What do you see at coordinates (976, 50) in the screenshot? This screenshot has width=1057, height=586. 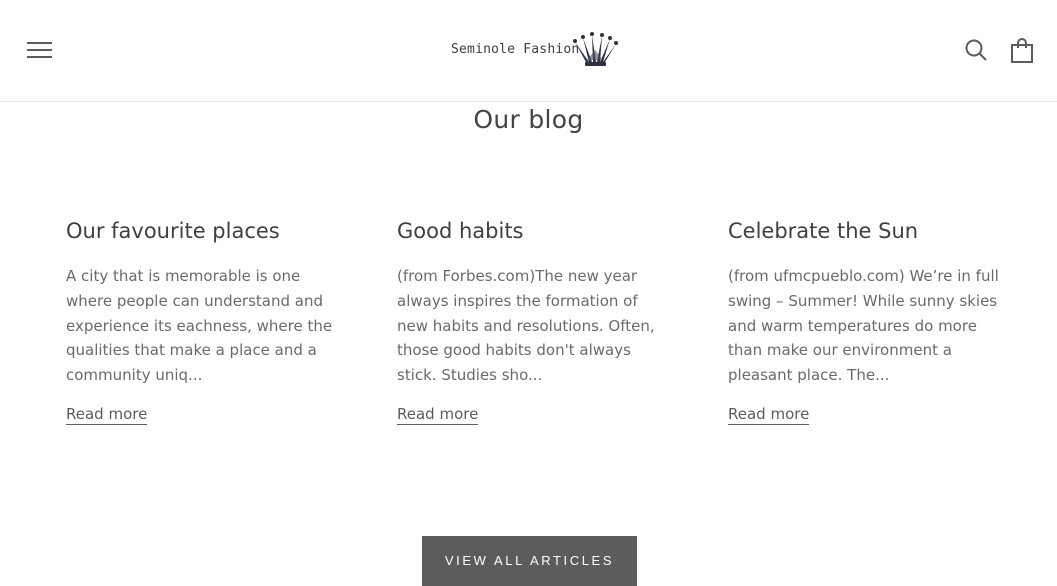 I see `search-icon` at bounding box center [976, 50].